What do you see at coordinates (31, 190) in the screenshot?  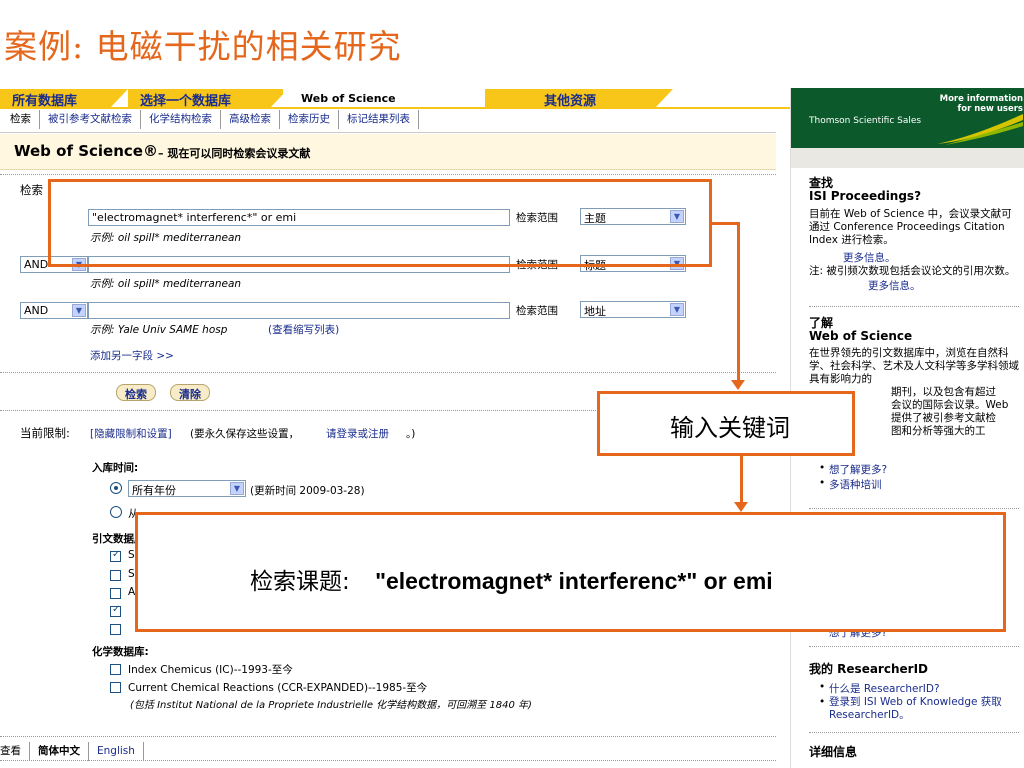 I see `search-label: 检索` at bounding box center [31, 190].